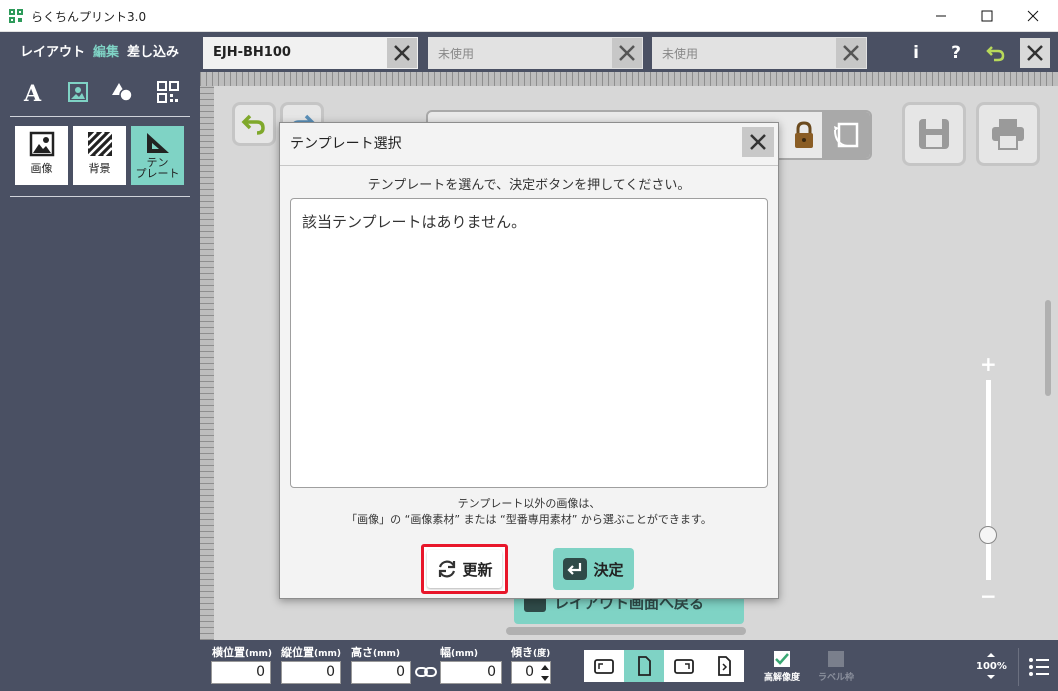  Describe the element at coordinates (207, 363) in the screenshot. I see `ruler-vertical` at that location.